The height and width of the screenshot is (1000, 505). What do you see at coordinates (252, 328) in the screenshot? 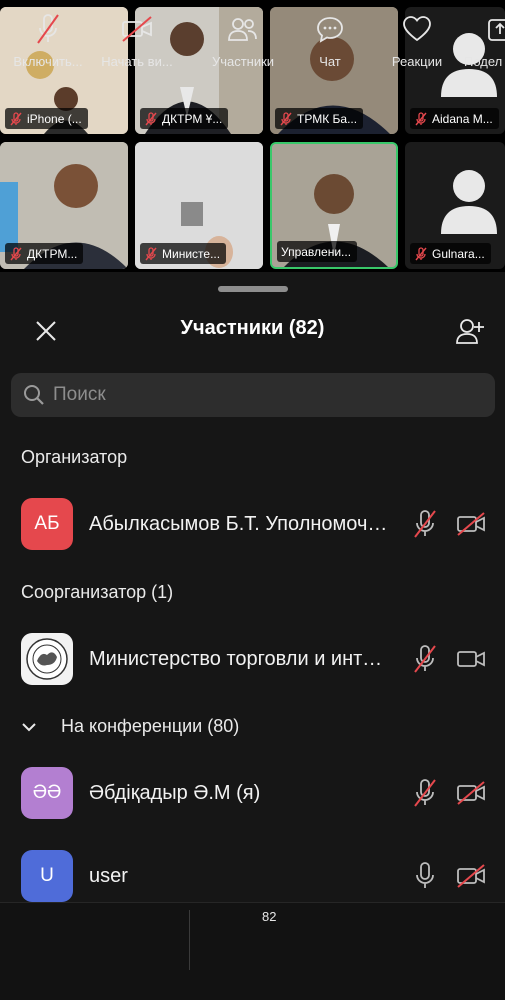
I see `panel-title: Участники (82)` at bounding box center [252, 328].